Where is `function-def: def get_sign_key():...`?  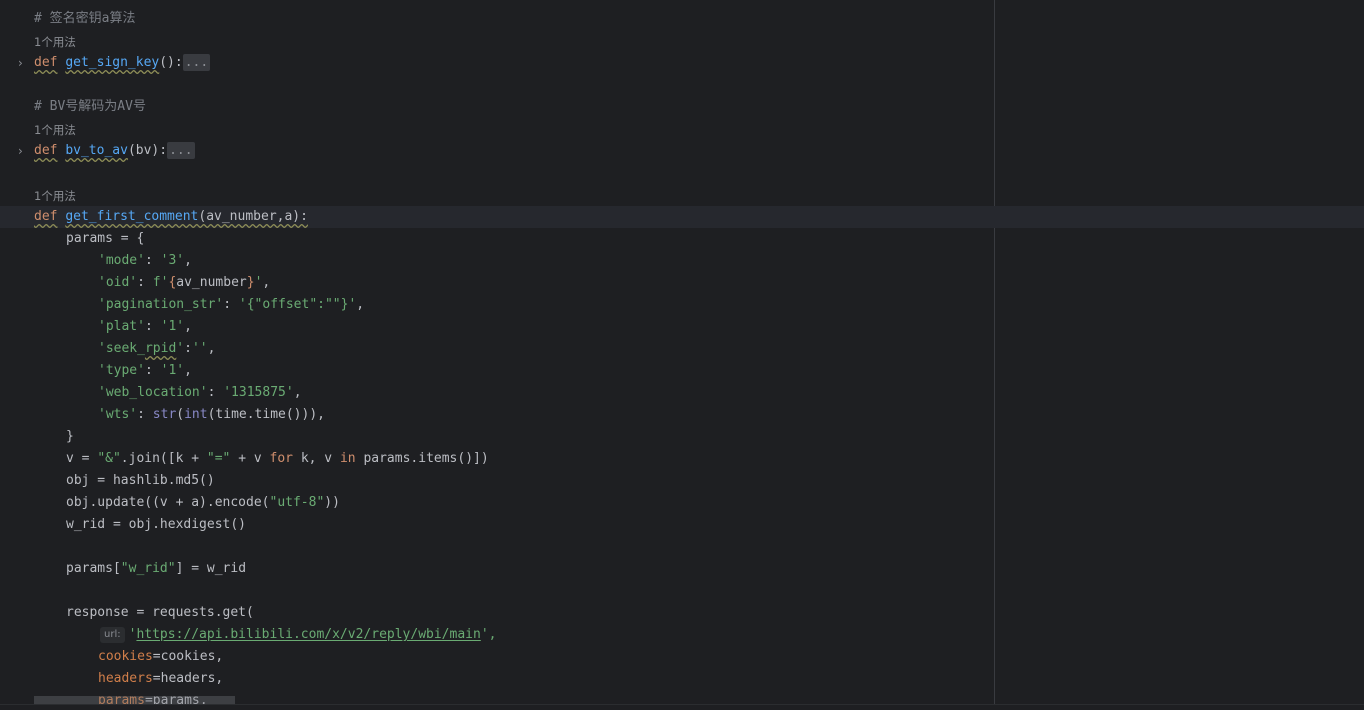 function-def: def get_sign_key():... is located at coordinates (122, 63).